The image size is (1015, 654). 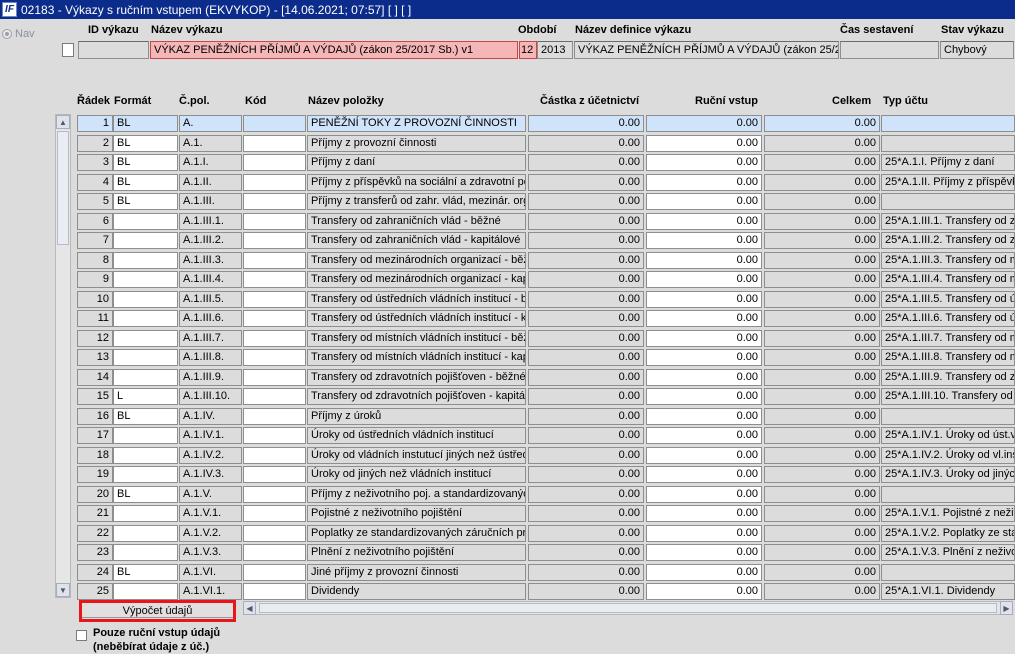 What do you see at coordinates (210, 591) in the screenshot?
I see `cell-cpol: A.1.VI.1.` at bounding box center [210, 591].